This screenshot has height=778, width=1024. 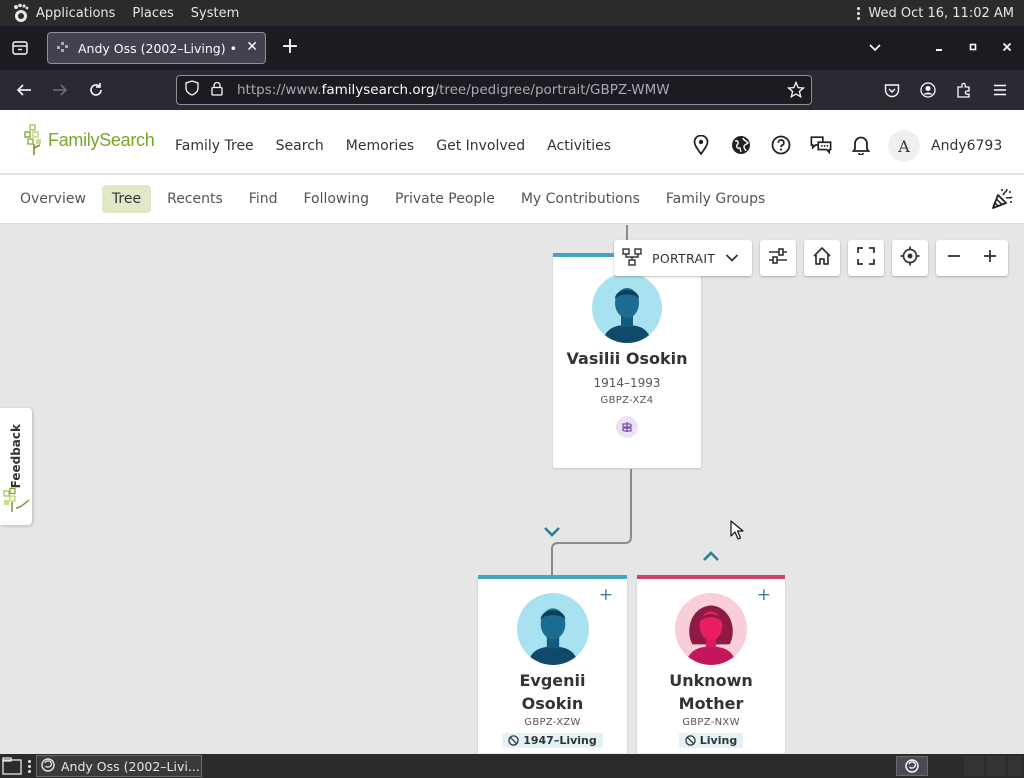 What do you see at coordinates (892, 90) in the screenshot?
I see `pocket-icon` at bounding box center [892, 90].